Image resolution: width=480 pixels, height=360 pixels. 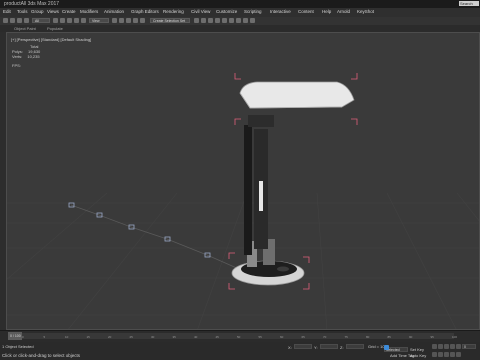 I want to click on timeline-tick-label: 60, so click(x=282, y=337).